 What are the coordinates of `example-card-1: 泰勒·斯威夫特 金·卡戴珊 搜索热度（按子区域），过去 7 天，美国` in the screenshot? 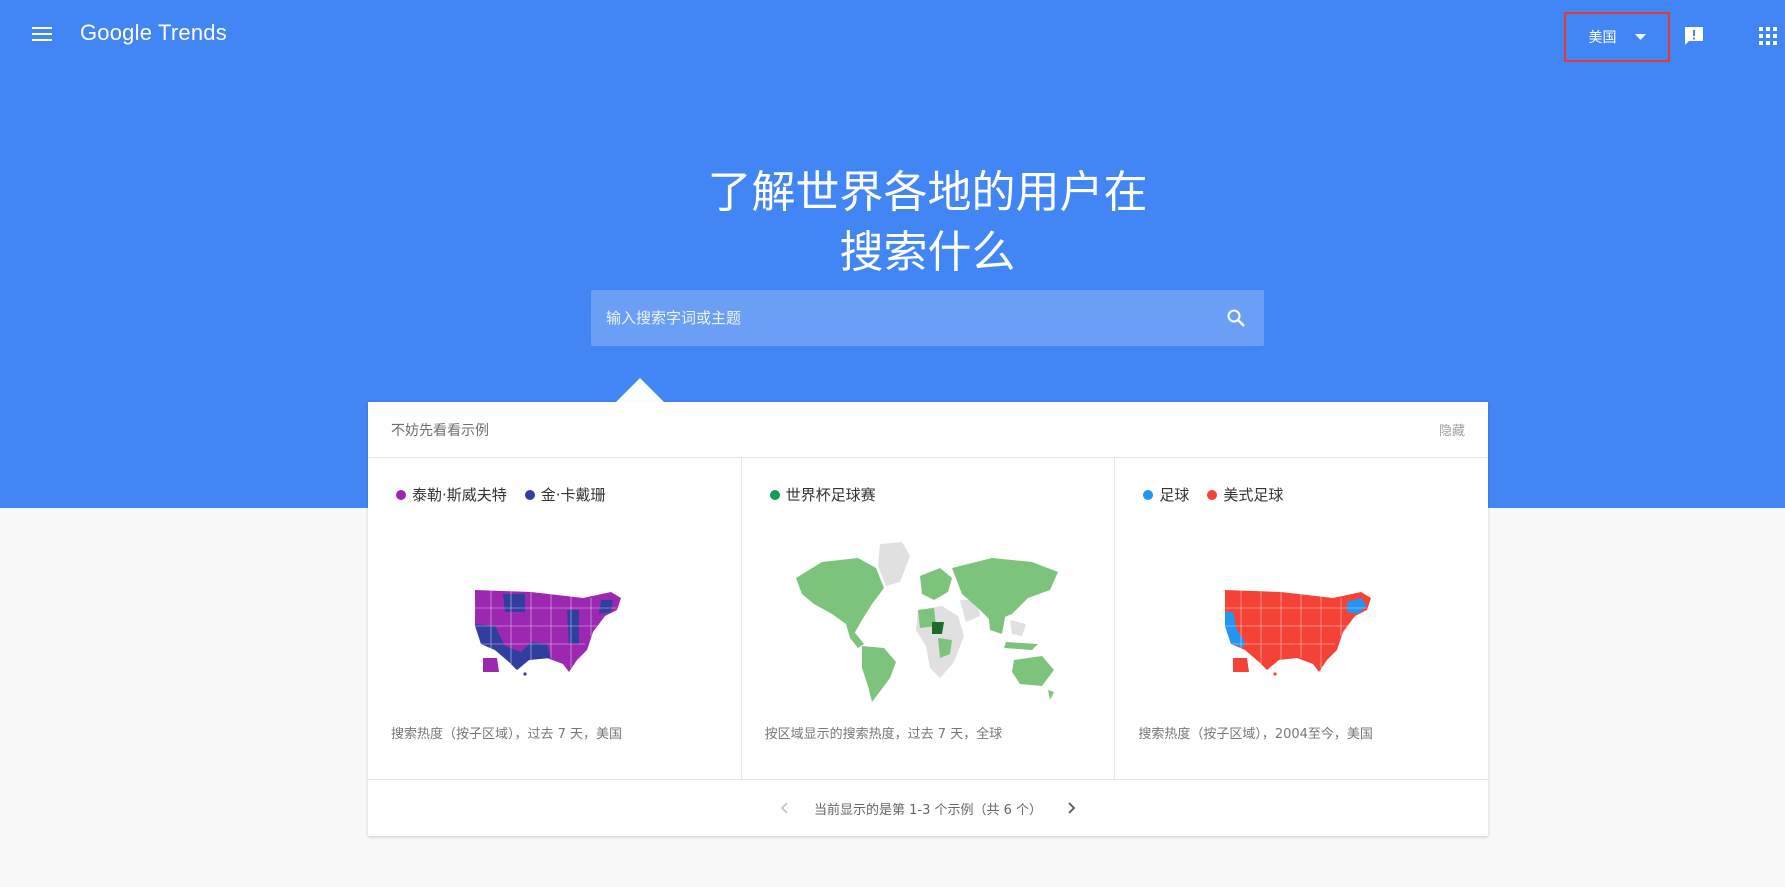 It's located at (555, 618).